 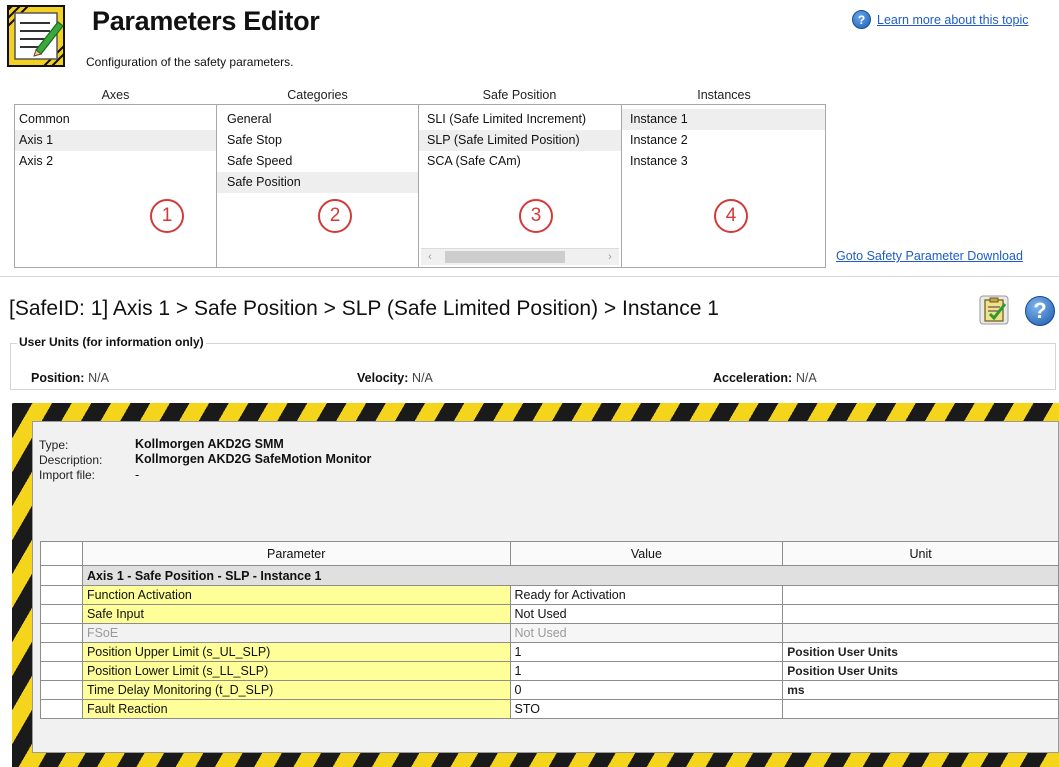 What do you see at coordinates (520, 140) in the screenshot?
I see `safe-position-item-slp: SLP (Safe Limited Position)` at bounding box center [520, 140].